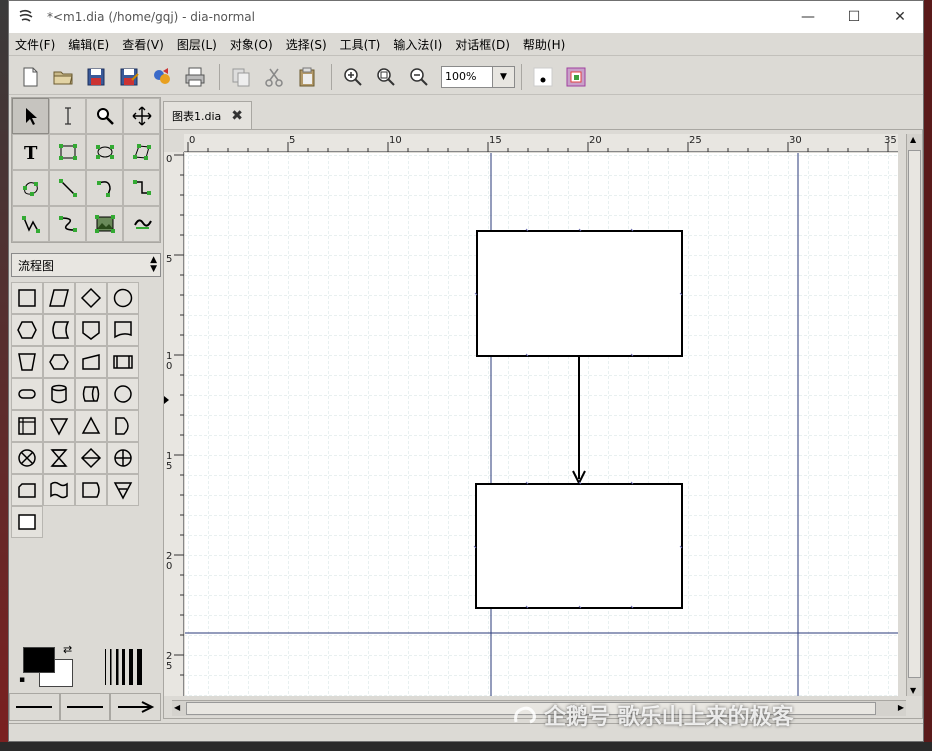 The height and width of the screenshot is (751, 932). Describe the element at coordinates (104, 224) in the screenshot. I see `image-tool` at that location.